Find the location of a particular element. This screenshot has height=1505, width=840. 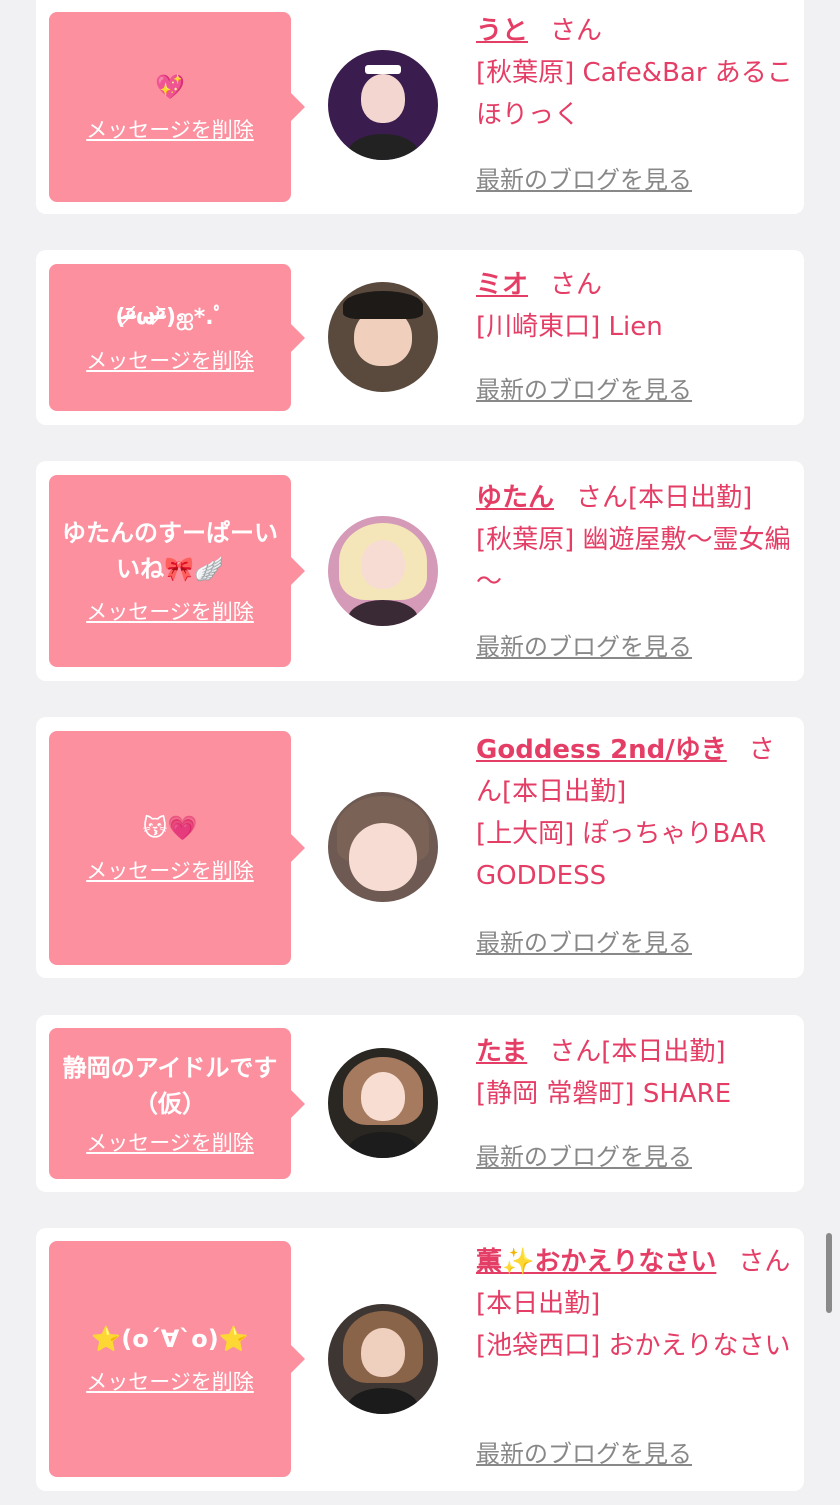

message-text: (ᵒ̴̶̷᷄ωᵒ̴̶̷᷅)ஐ*.ﾟ is located at coordinates (170, 317).